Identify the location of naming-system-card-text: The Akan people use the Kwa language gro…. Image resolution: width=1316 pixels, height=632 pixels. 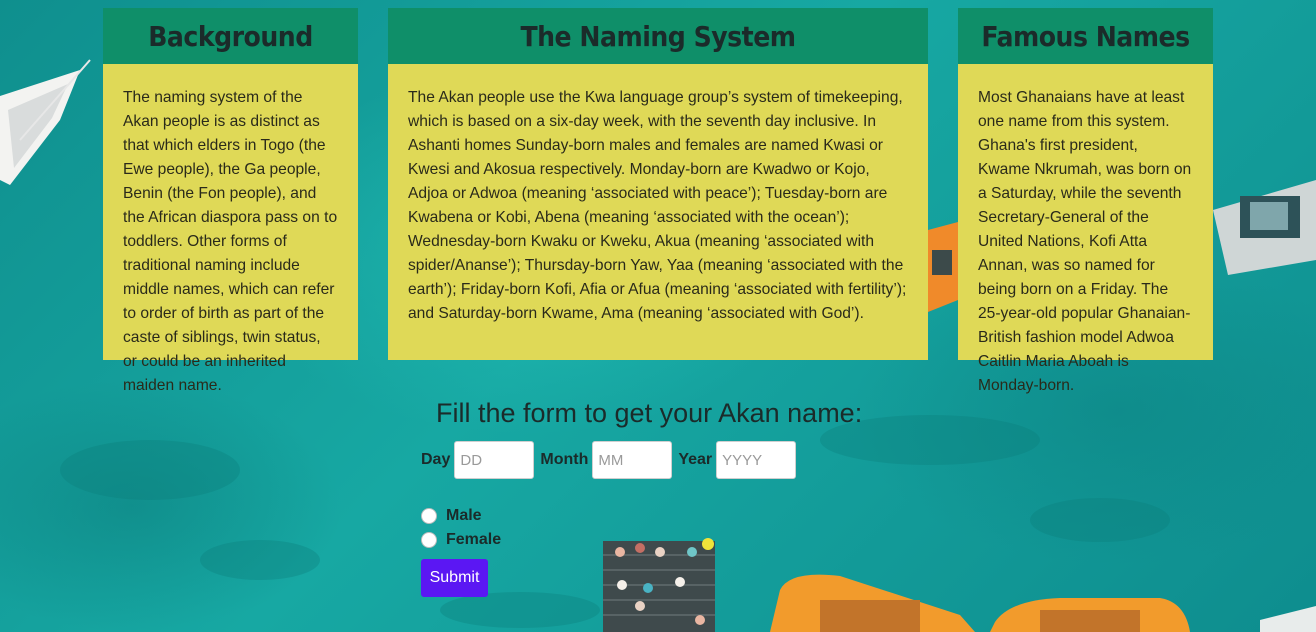
(657, 205).